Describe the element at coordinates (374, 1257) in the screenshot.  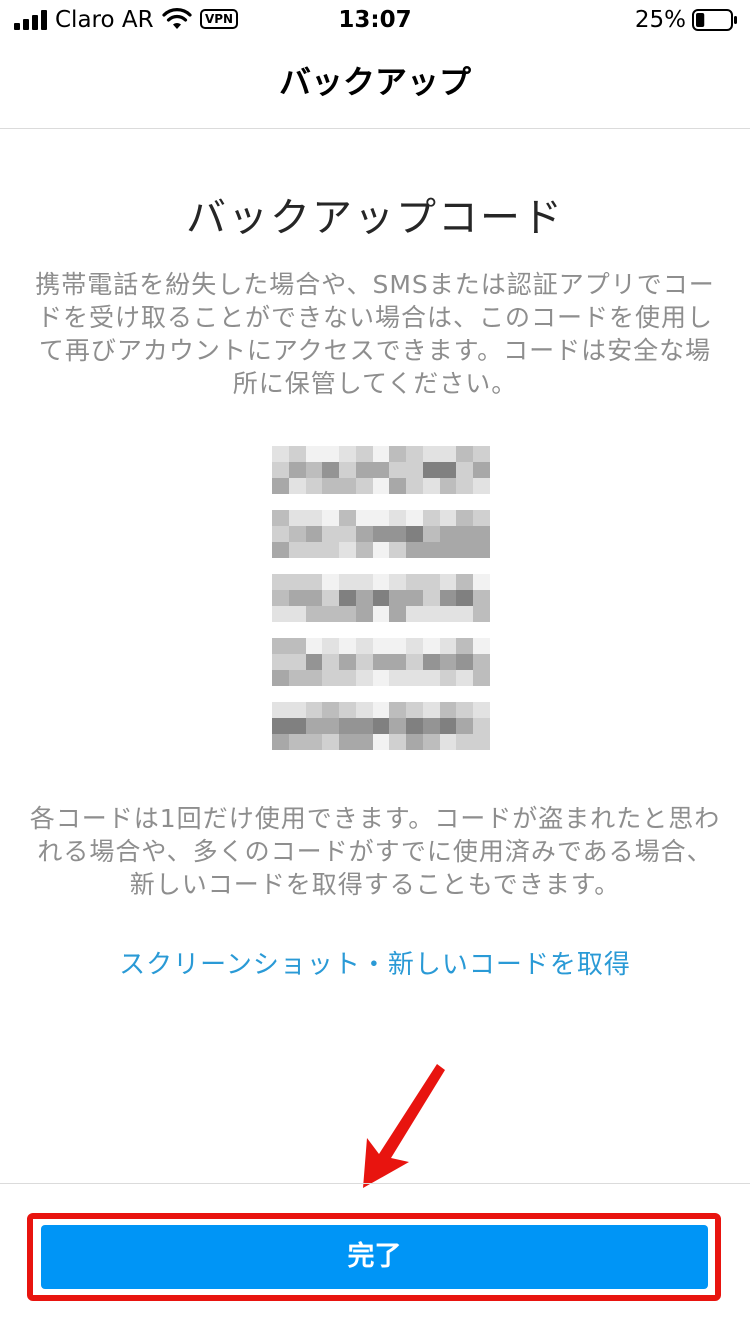
I see `done-button: 完了` at that location.